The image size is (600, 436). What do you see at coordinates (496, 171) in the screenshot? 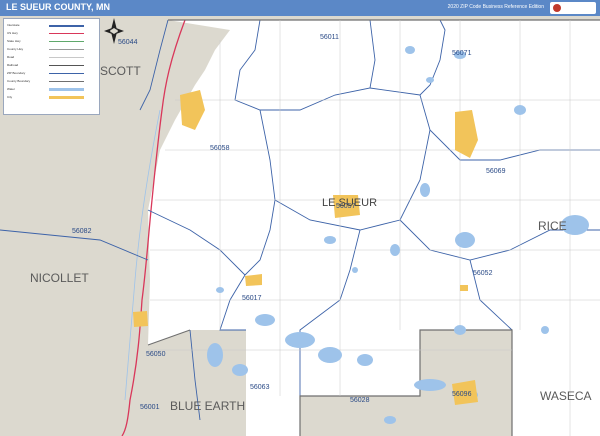
I see `zip-label: 56069` at bounding box center [496, 171].